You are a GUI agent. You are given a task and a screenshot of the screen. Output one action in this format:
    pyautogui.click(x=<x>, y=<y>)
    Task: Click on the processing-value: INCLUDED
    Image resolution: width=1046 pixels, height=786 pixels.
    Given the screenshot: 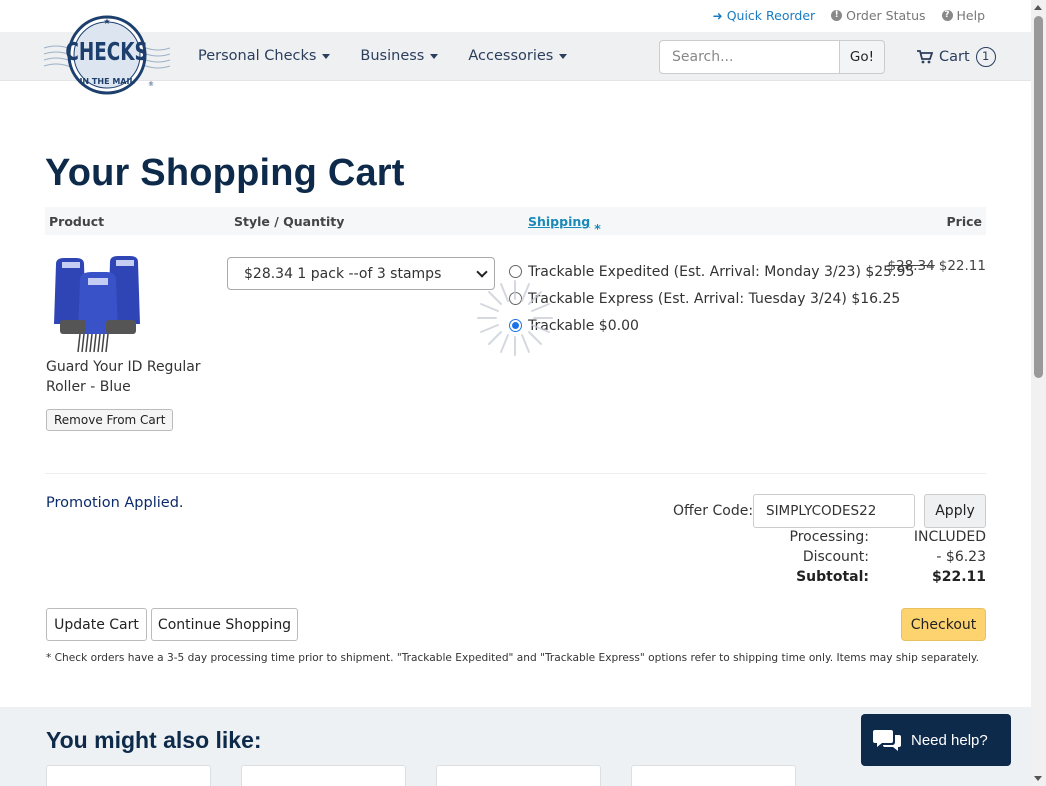 What is the action you would take?
    pyautogui.click(x=949, y=537)
    